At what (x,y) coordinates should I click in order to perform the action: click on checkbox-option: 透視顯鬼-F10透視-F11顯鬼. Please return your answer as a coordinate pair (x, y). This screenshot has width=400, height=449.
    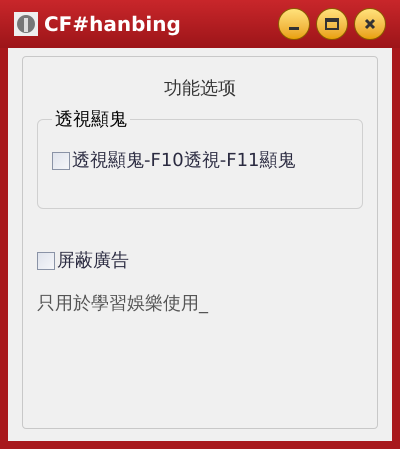
    Looking at the image, I should click on (200, 160).